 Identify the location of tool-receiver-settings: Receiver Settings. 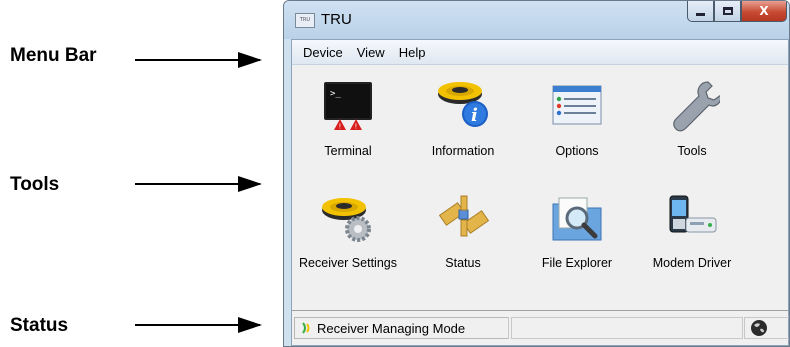
(348, 226).